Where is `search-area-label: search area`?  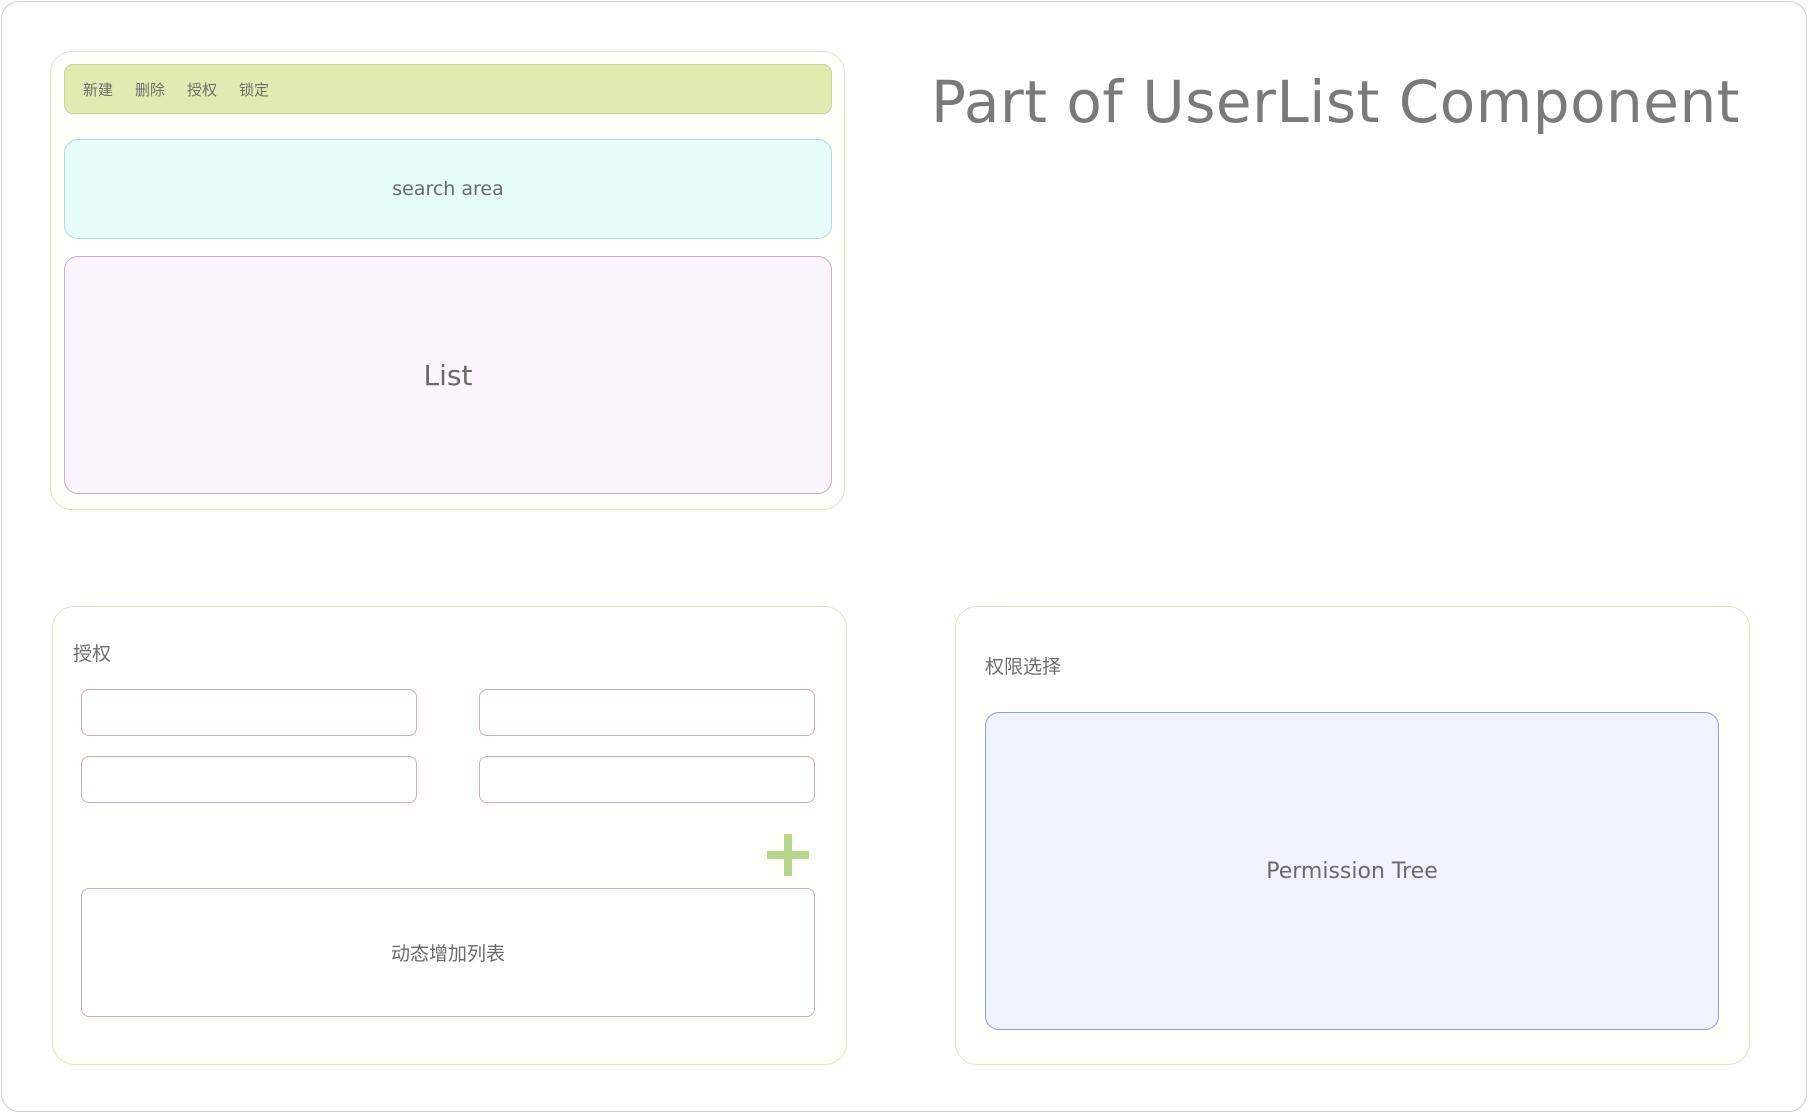
search-area-label: search area is located at coordinates (448, 189).